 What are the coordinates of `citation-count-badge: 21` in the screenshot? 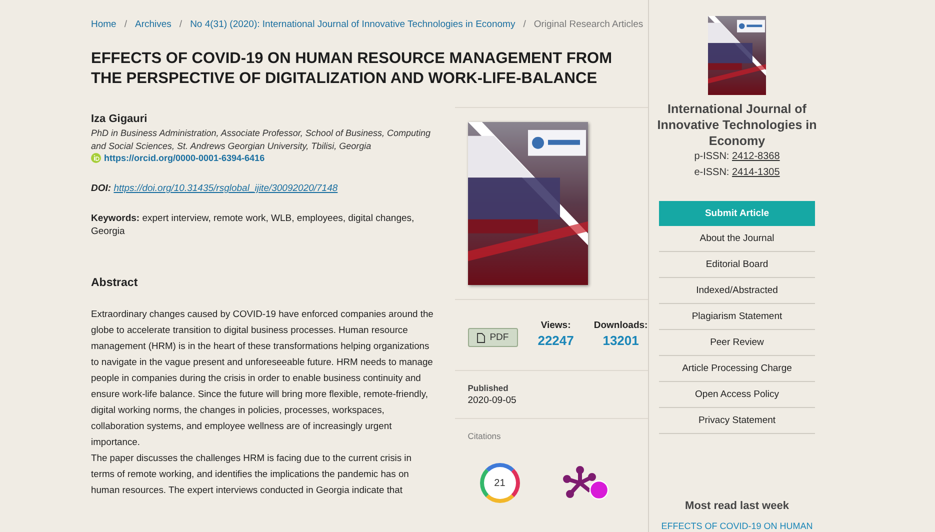 It's located at (500, 483).